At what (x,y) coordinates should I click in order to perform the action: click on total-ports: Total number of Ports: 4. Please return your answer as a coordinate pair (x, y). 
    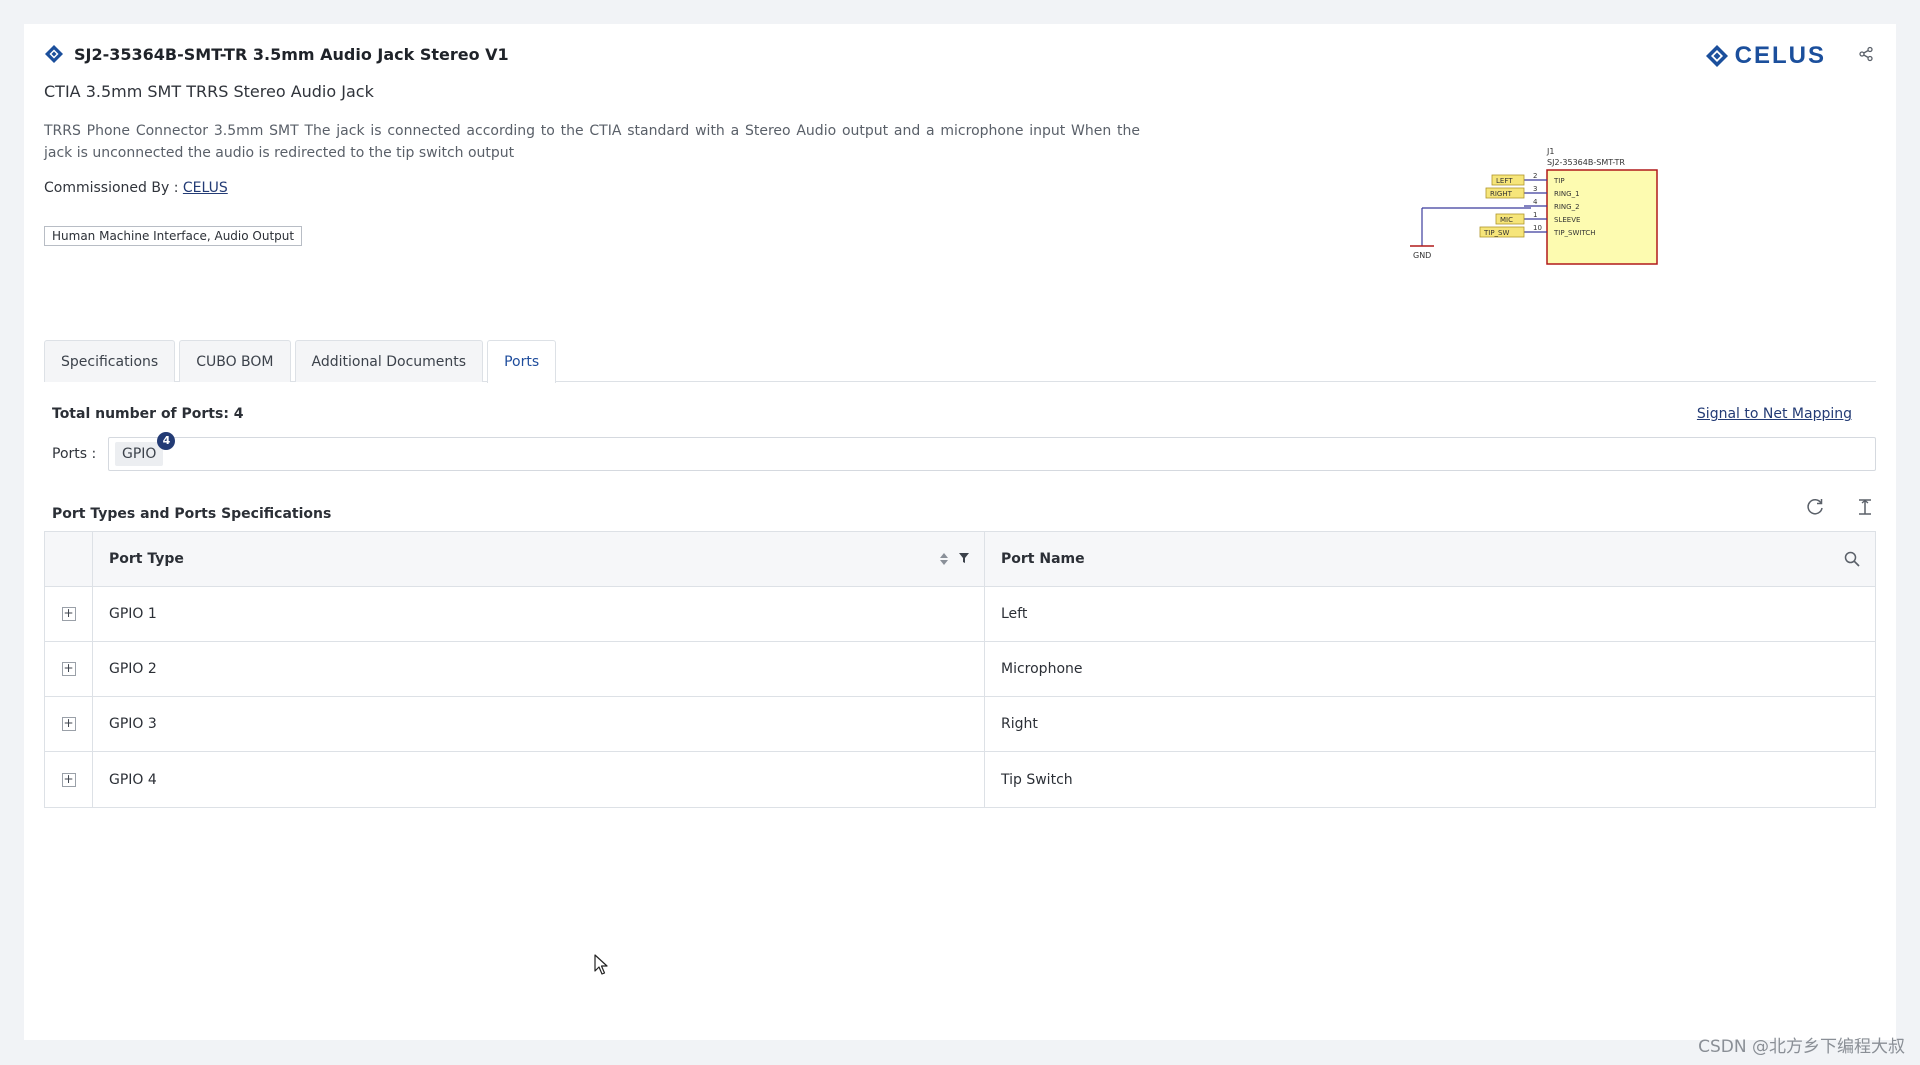
    Looking at the image, I should click on (148, 414).